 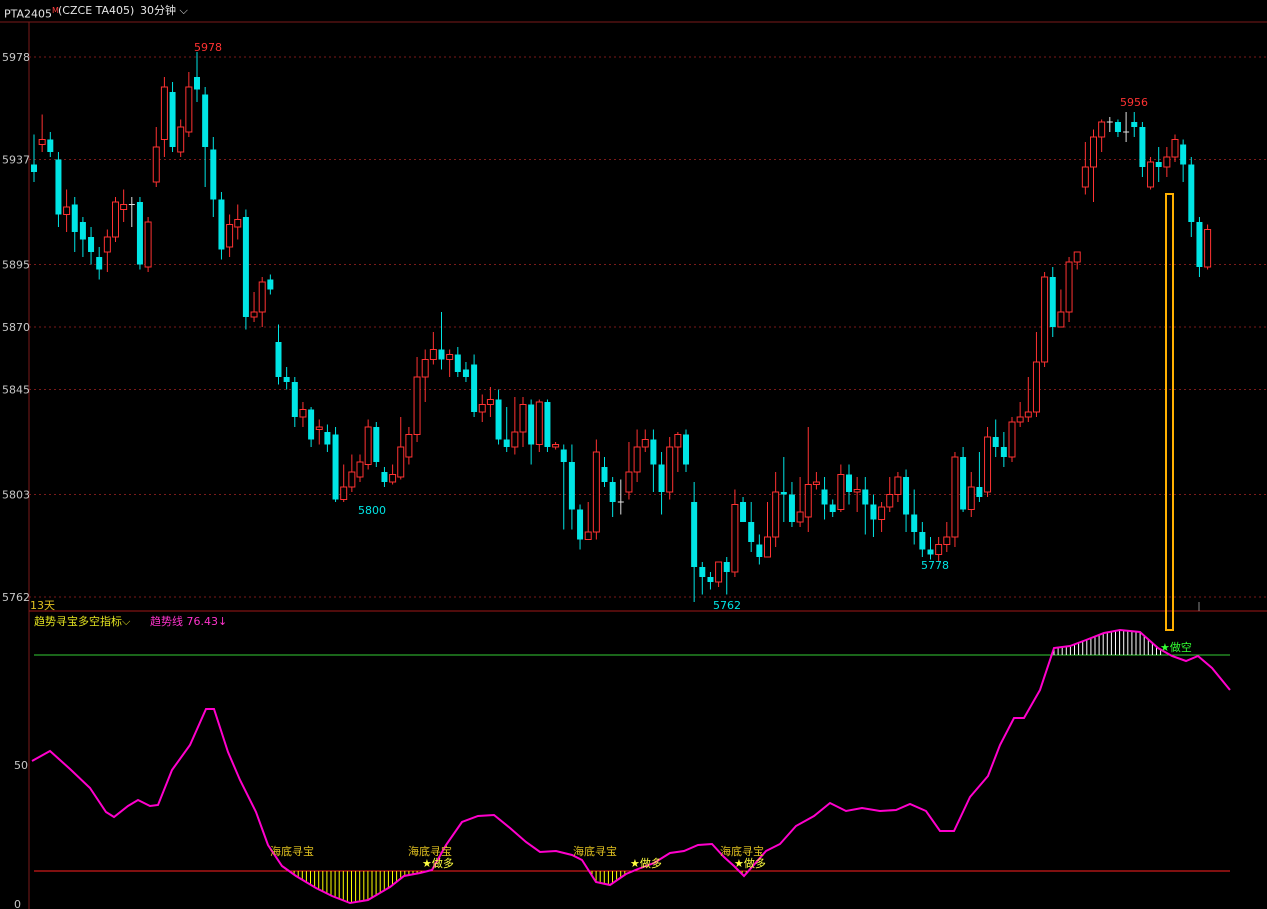 What do you see at coordinates (16, 160) in the screenshot?
I see `price-tick-label: 5937` at bounding box center [16, 160].